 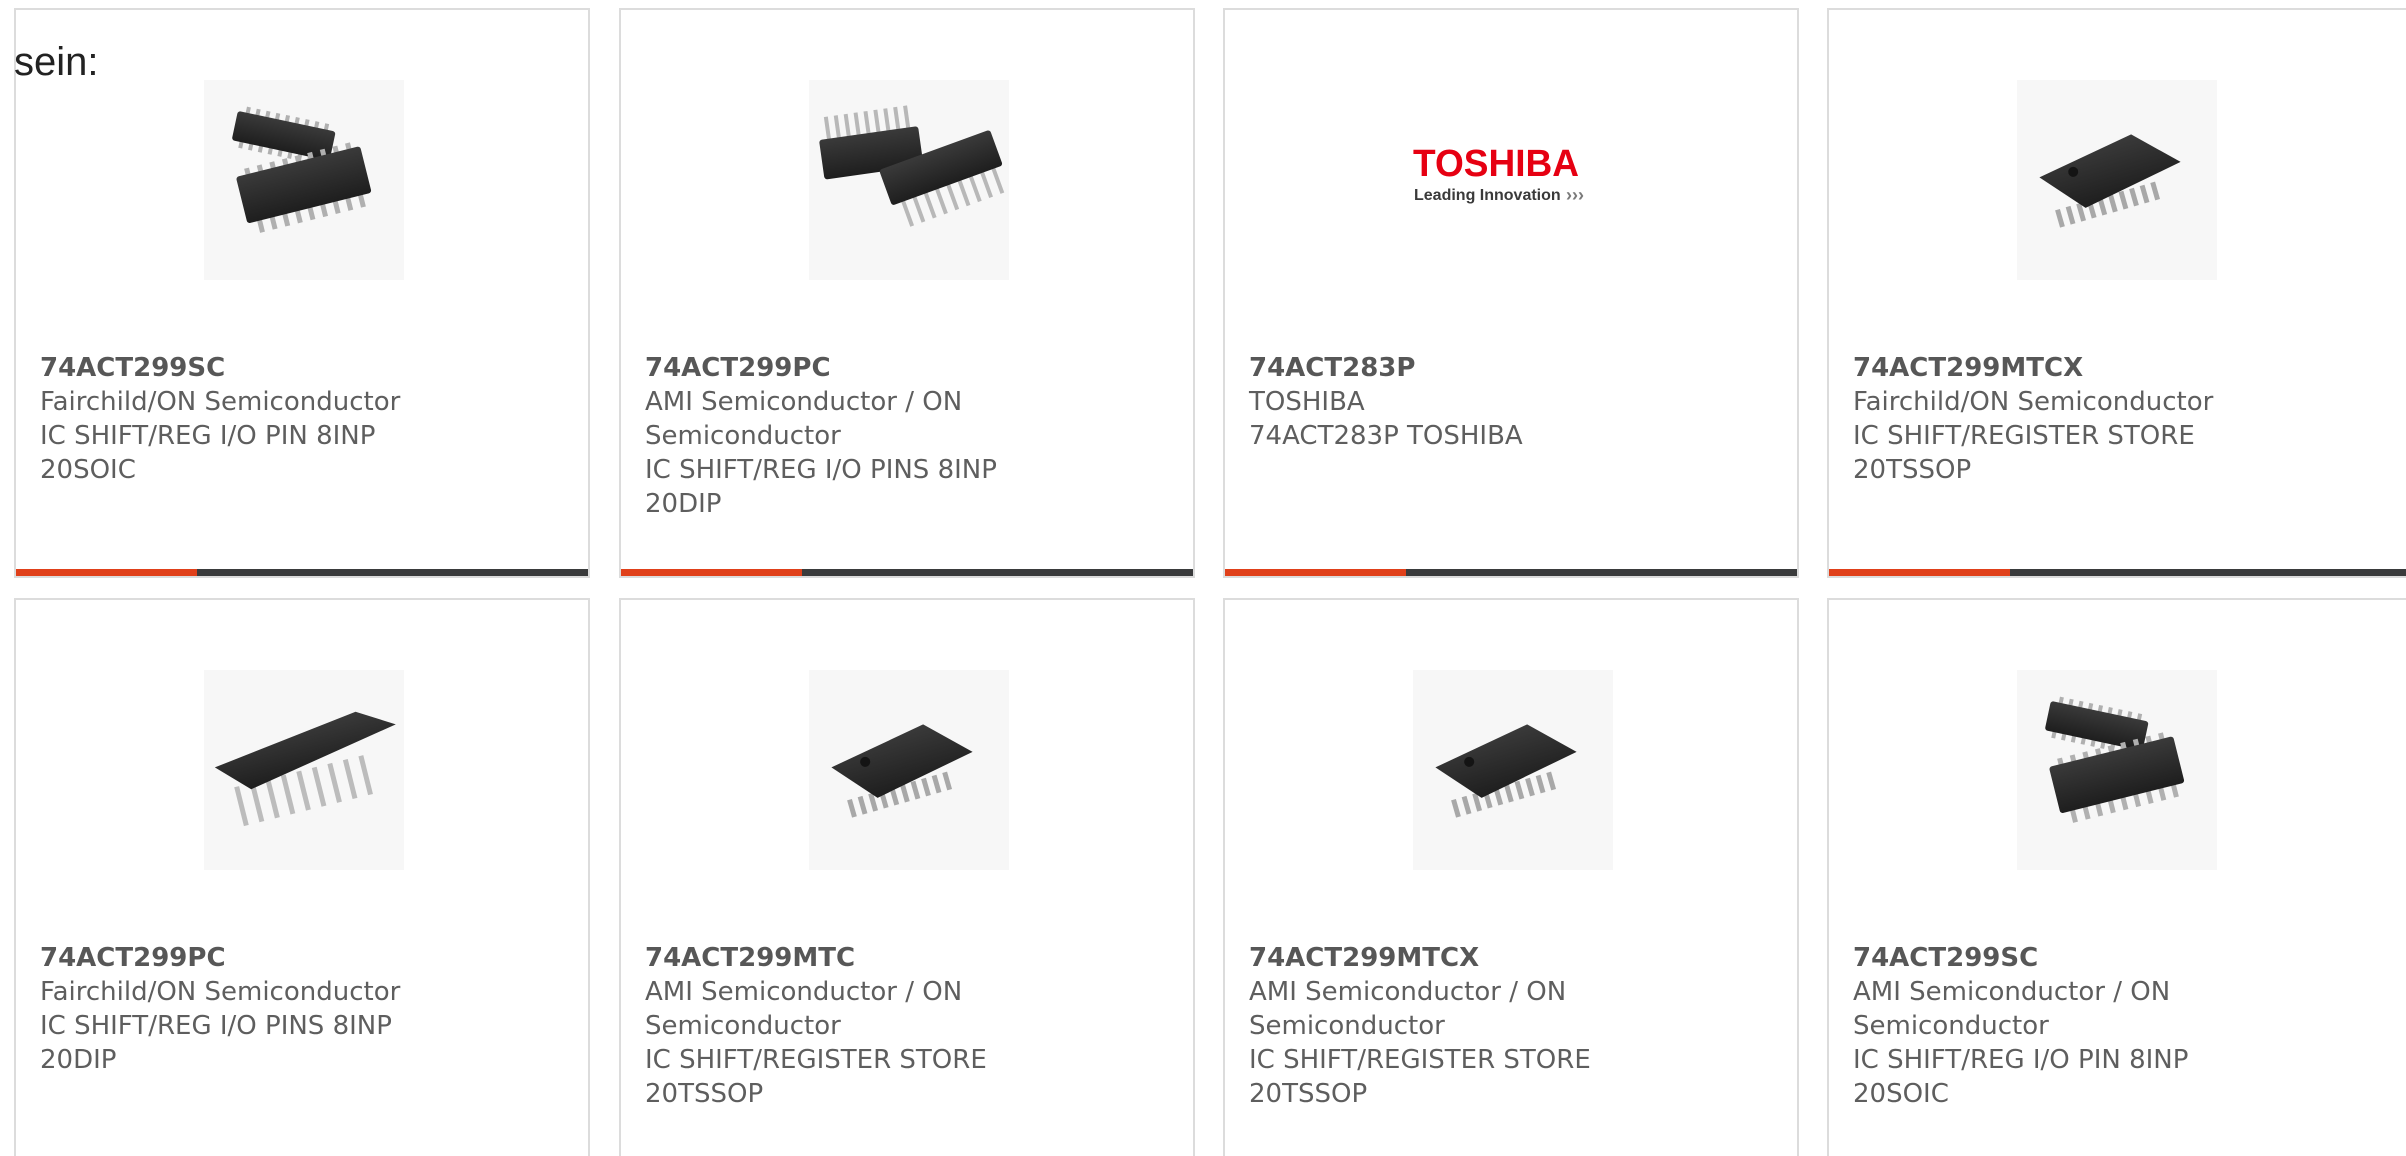 What do you see at coordinates (304, 770) in the screenshot?
I see `dip-chip-image` at bounding box center [304, 770].